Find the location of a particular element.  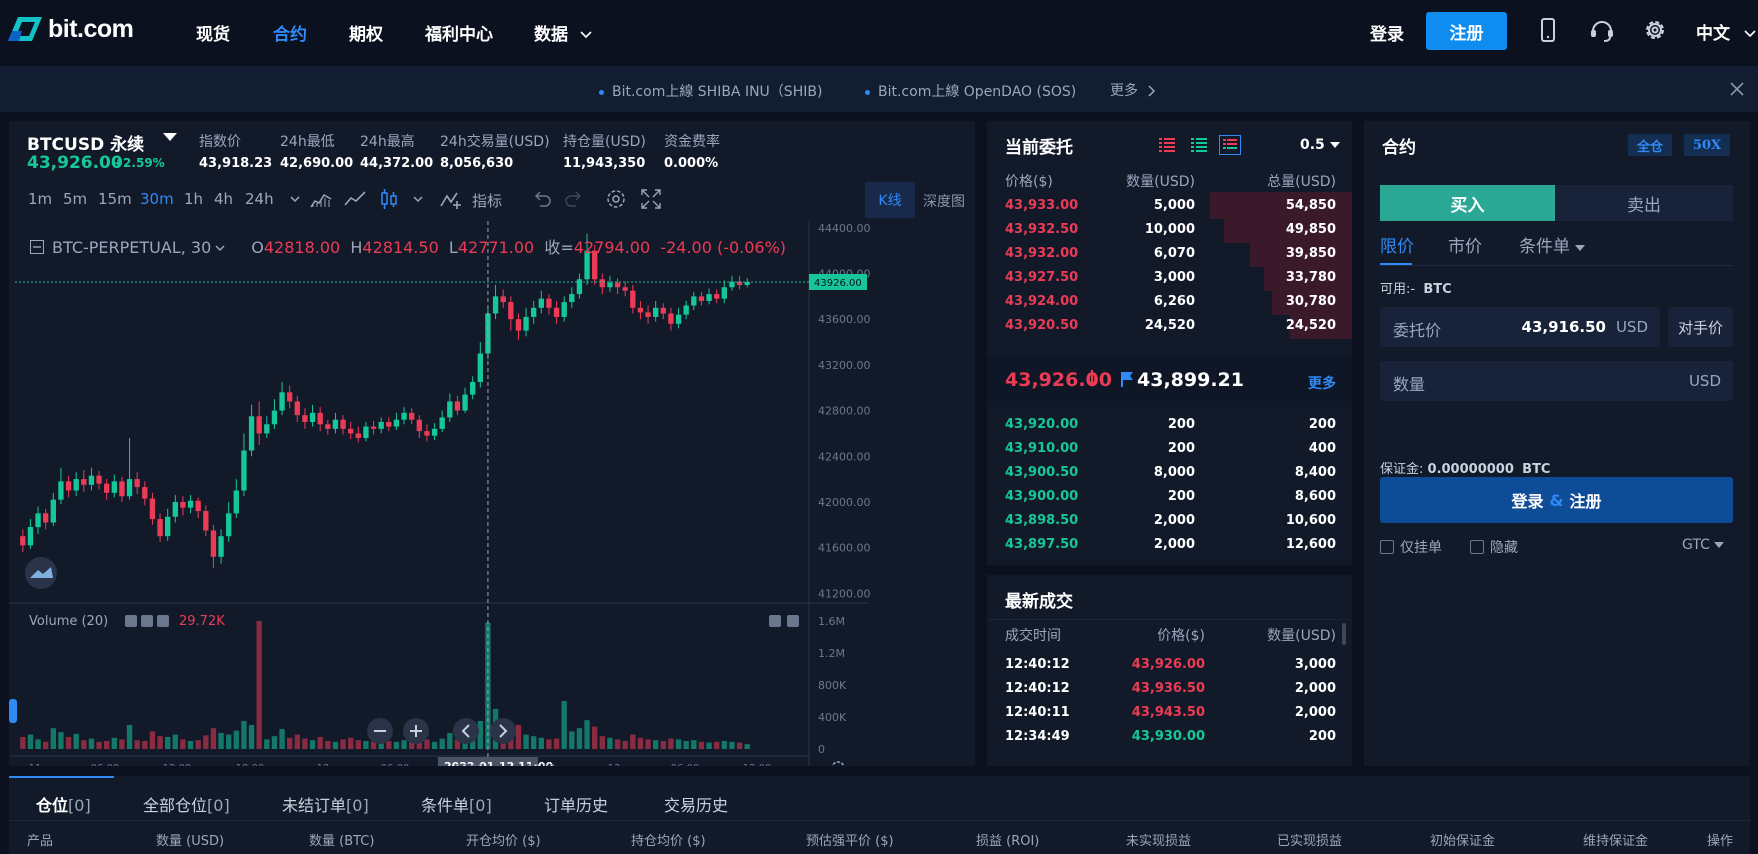

logo: bit.com is located at coordinates (71, 29).